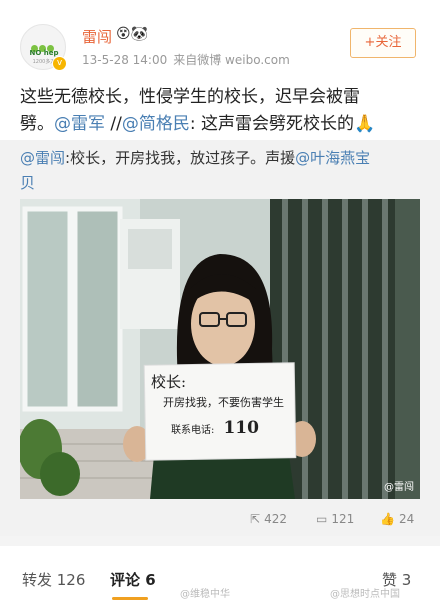 The width and height of the screenshot is (440, 605). I want to click on pray-emoji-icon: 🙏, so click(365, 124).